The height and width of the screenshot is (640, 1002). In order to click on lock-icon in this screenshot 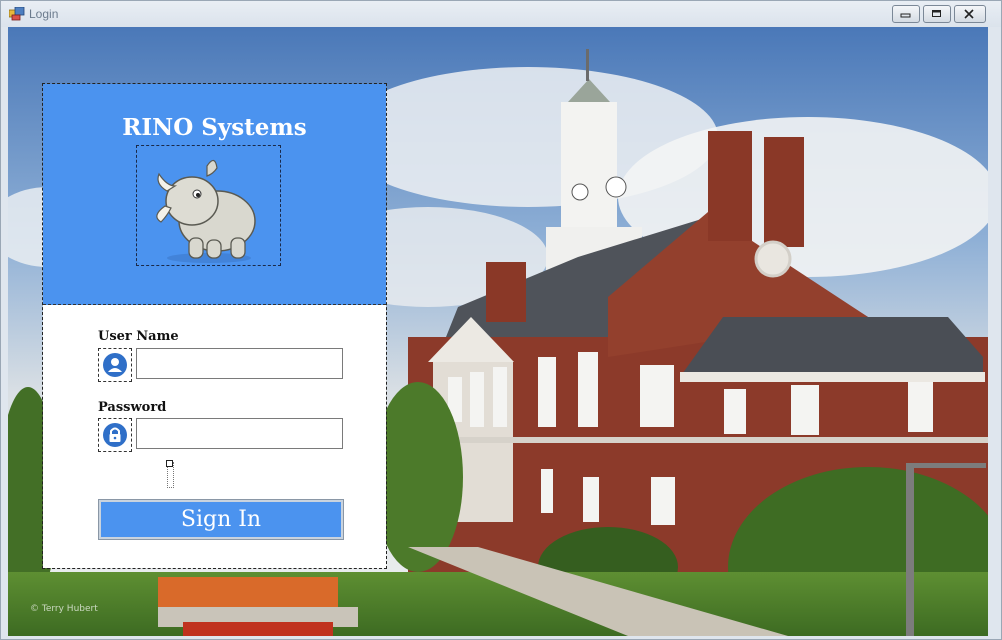, I will do `click(115, 435)`.